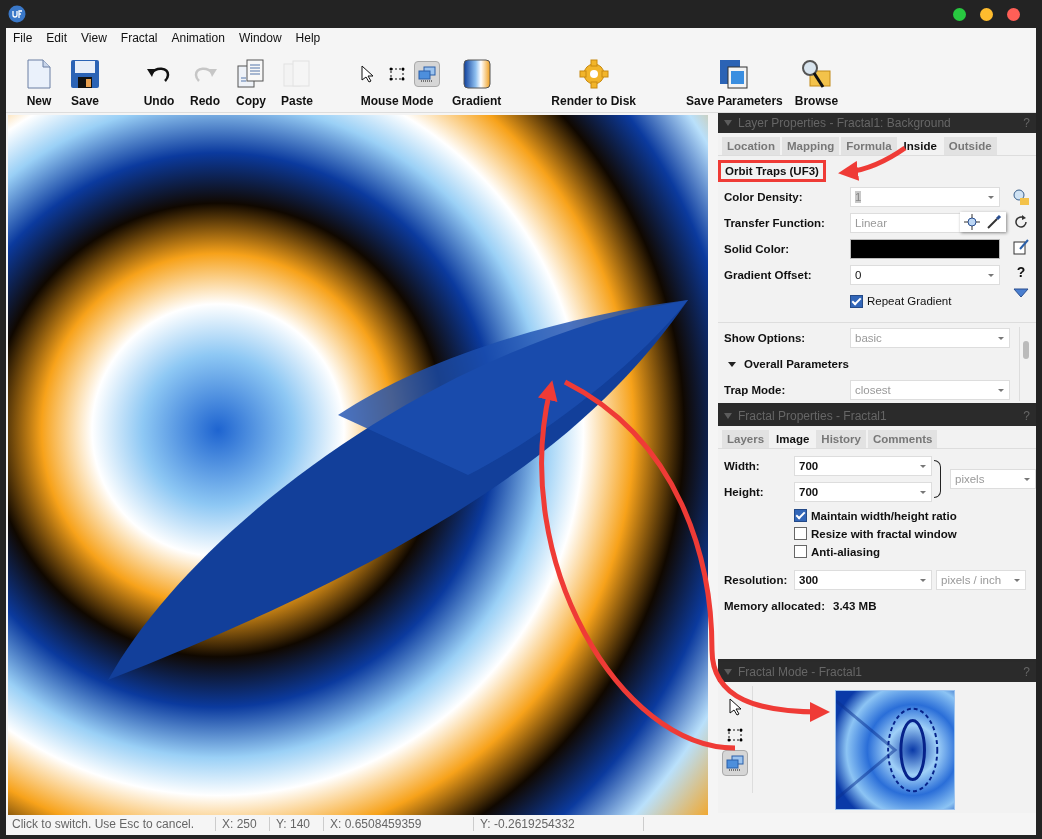 The height and width of the screenshot is (839, 1042). Describe the element at coordinates (39, 74) in the screenshot. I see `document-icon` at that location.